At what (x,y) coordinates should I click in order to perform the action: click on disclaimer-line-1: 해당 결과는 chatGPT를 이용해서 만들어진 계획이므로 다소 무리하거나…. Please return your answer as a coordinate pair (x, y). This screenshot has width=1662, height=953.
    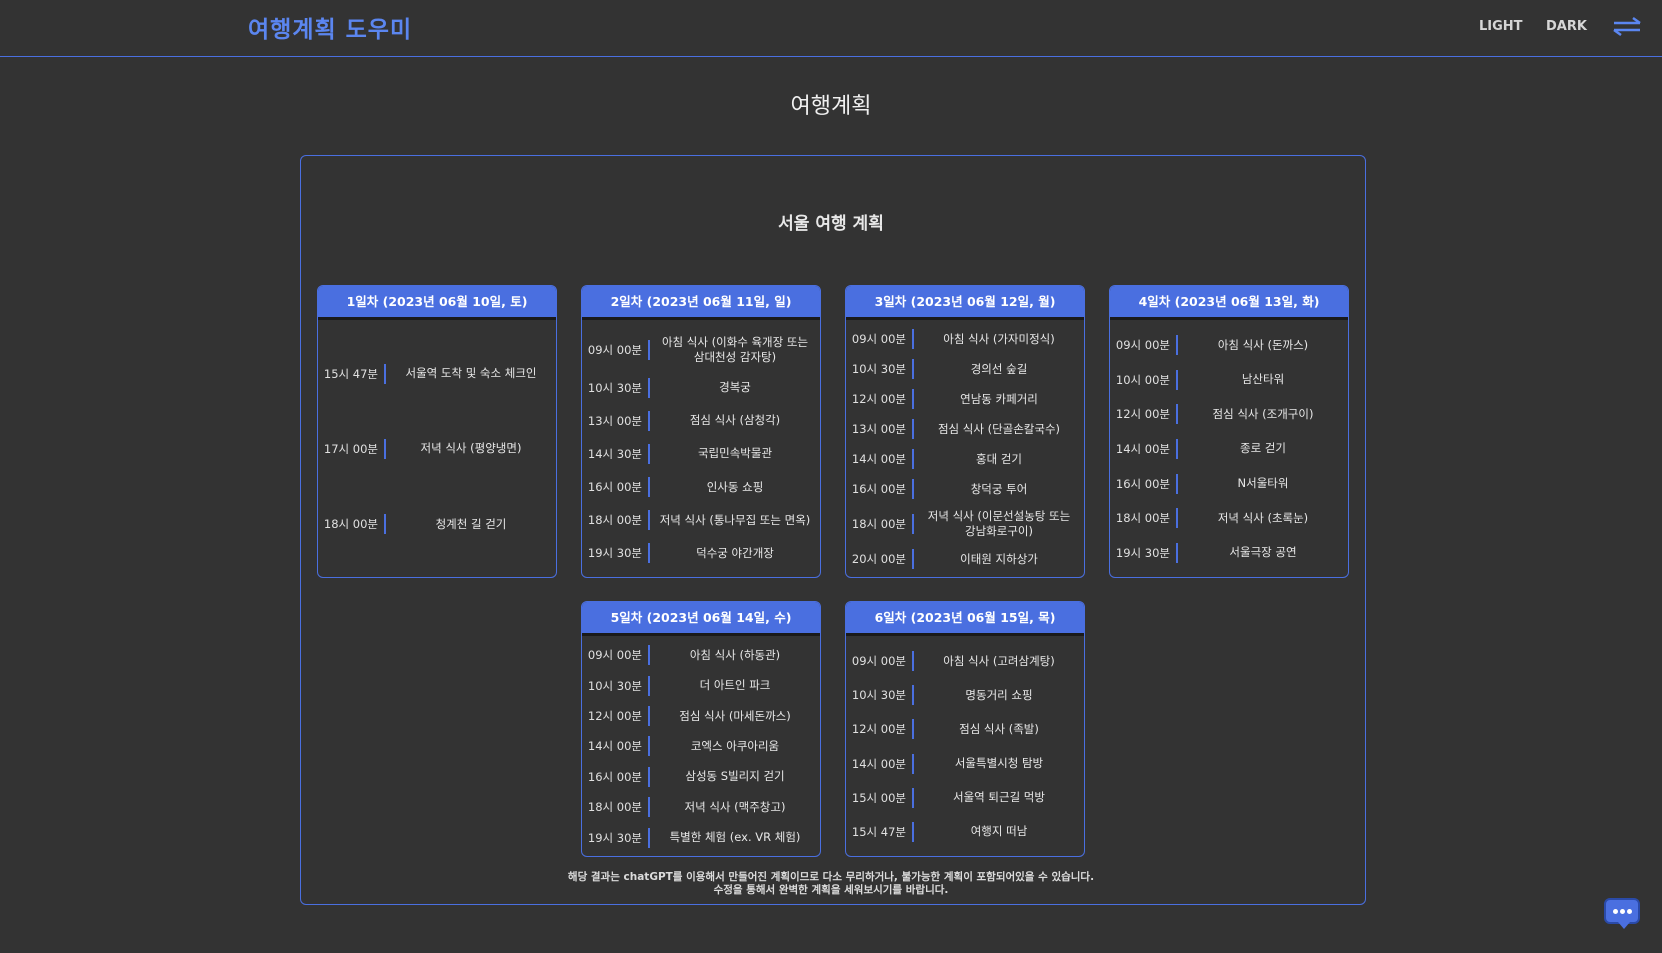
    Looking at the image, I should click on (831, 877).